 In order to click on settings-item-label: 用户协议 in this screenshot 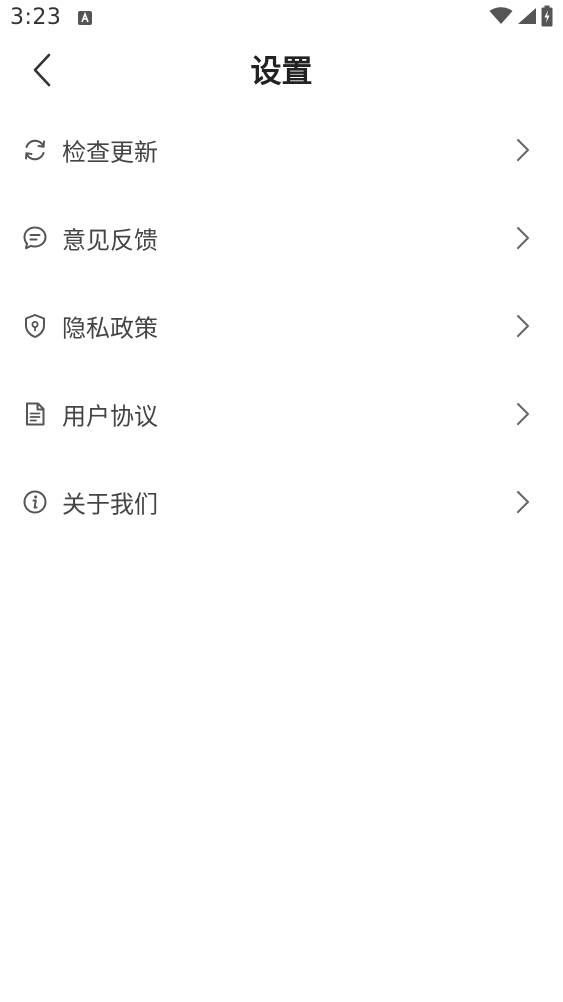, I will do `click(110, 416)`.